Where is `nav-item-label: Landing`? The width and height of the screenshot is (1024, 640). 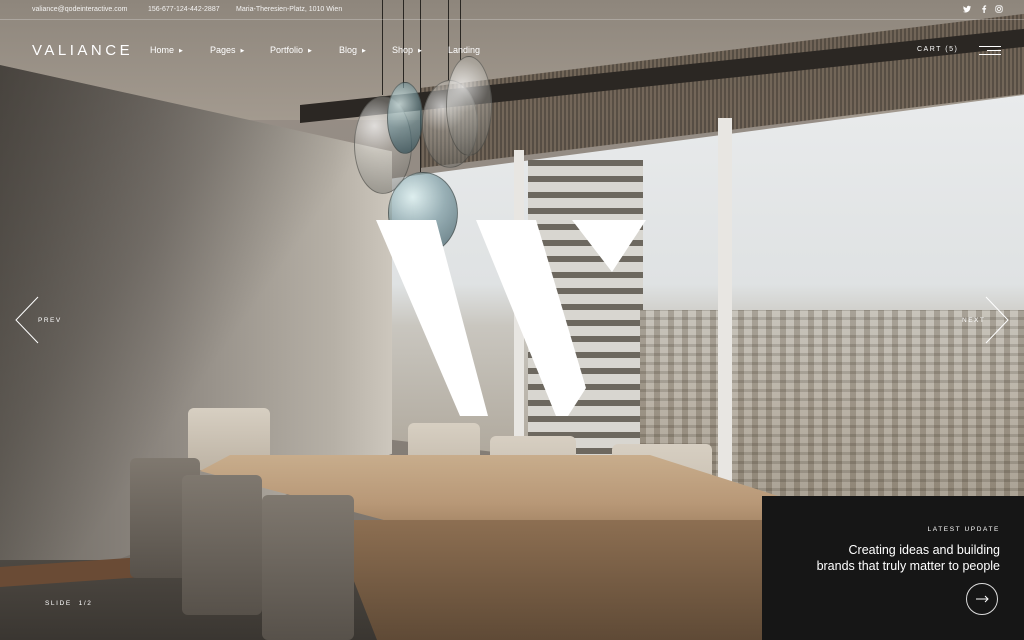 nav-item-label: Landing is located at coordinates (464, 50).